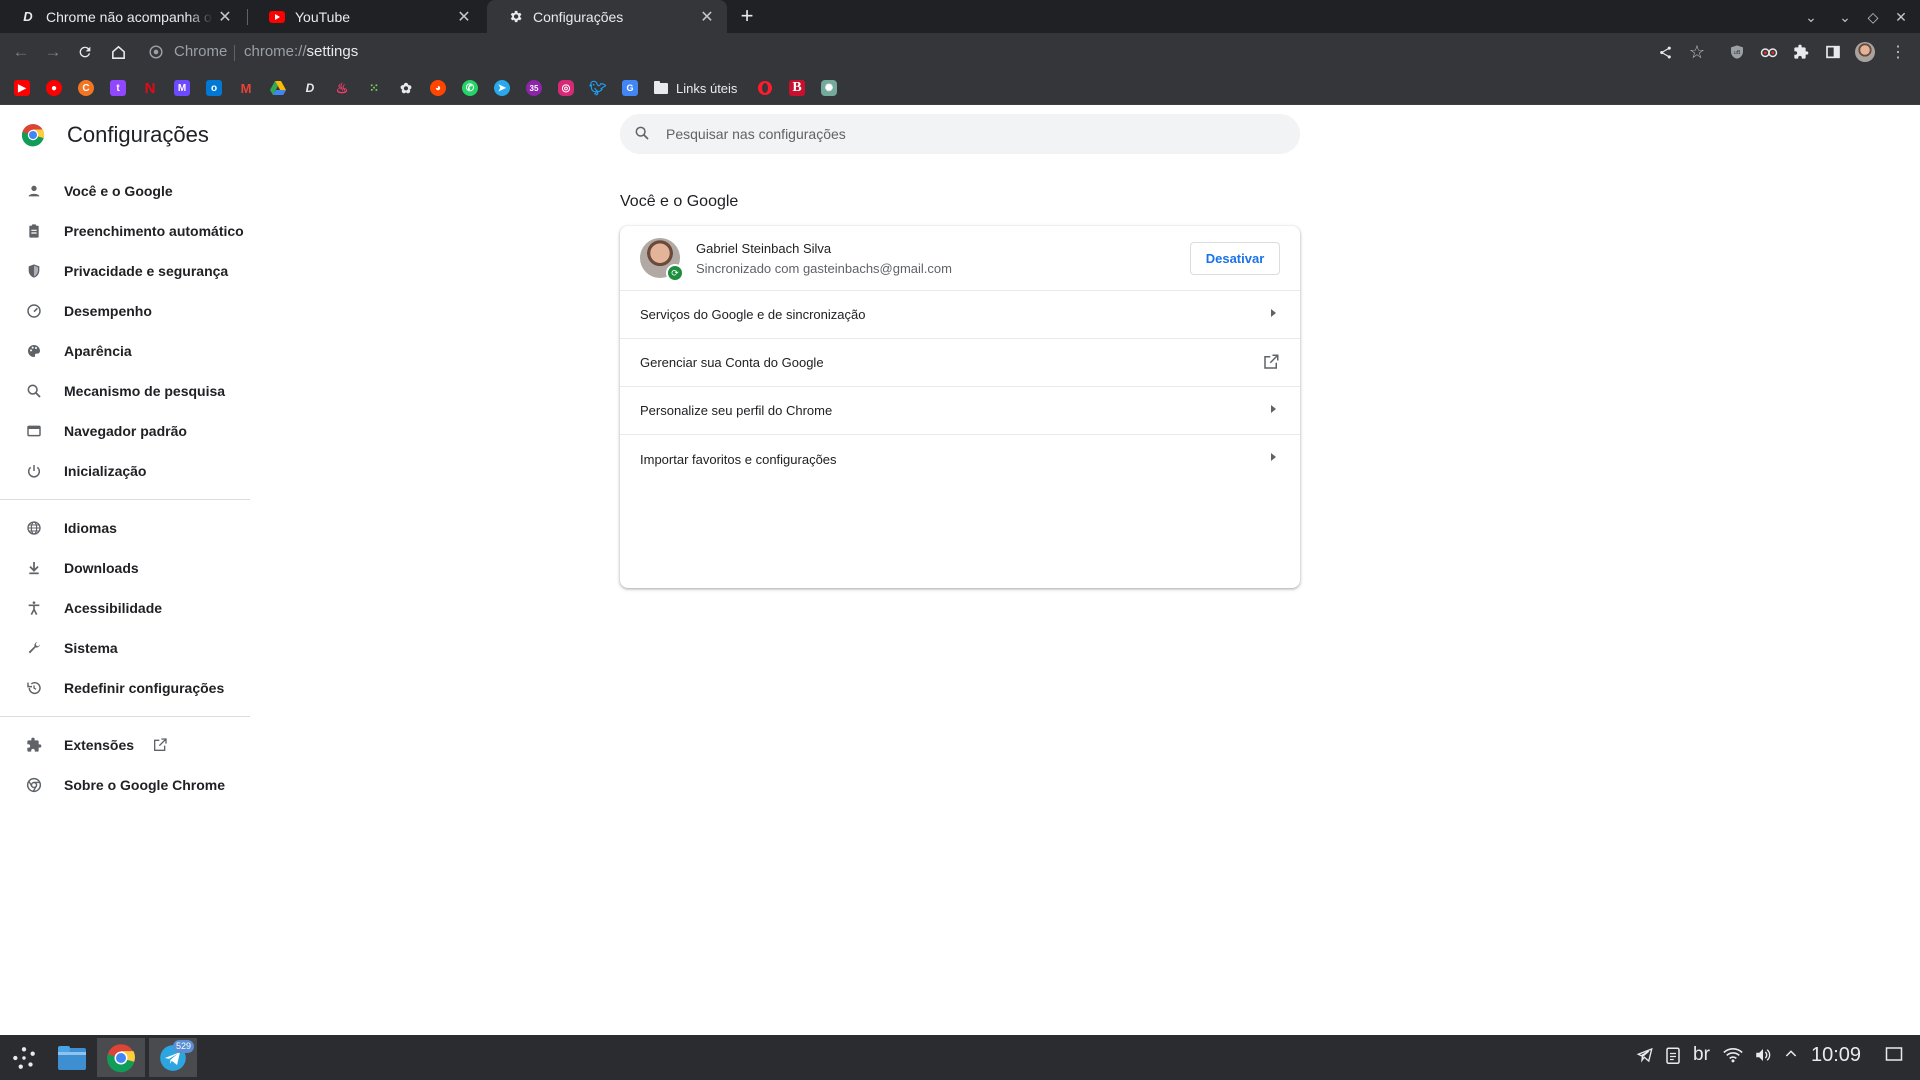 This screenshot has width=1920, height=1080. What do you see at coordinates (34, 471) in the screenshot?
I see `power-icon` at bounding box center [34, 471].